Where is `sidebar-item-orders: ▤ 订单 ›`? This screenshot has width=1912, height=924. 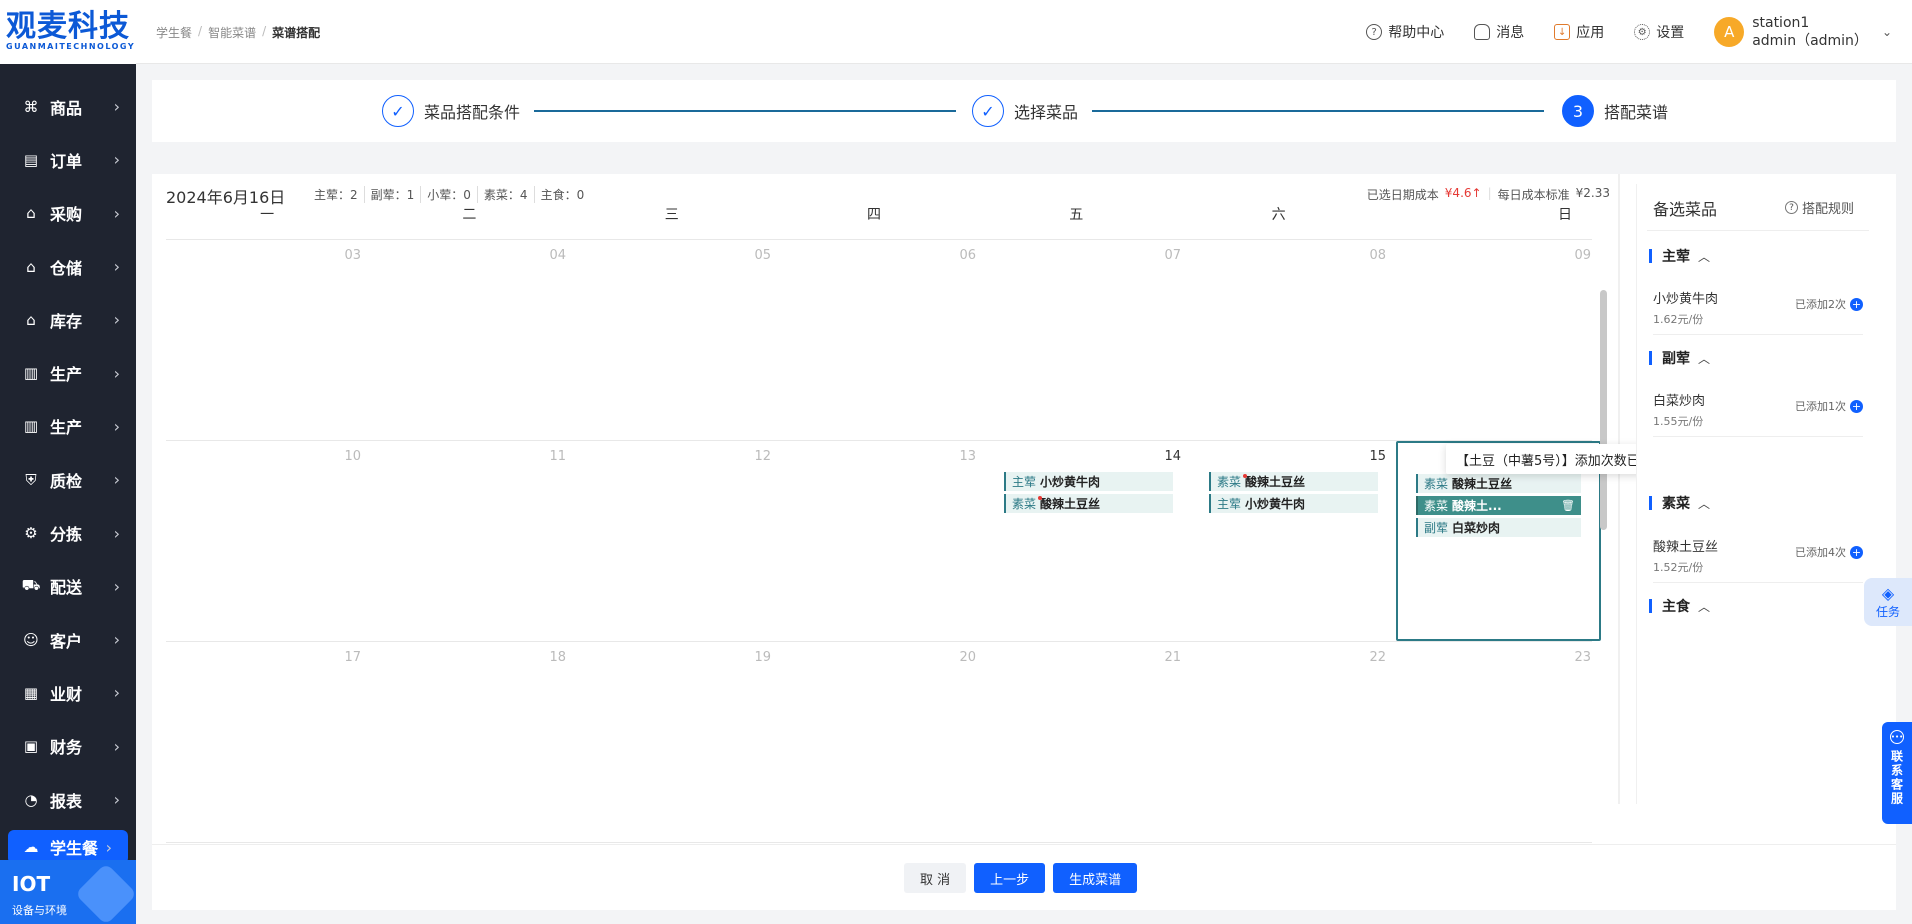
sidebar-item-orders: ▤ 订单 › is located at coordinates (68, 159).